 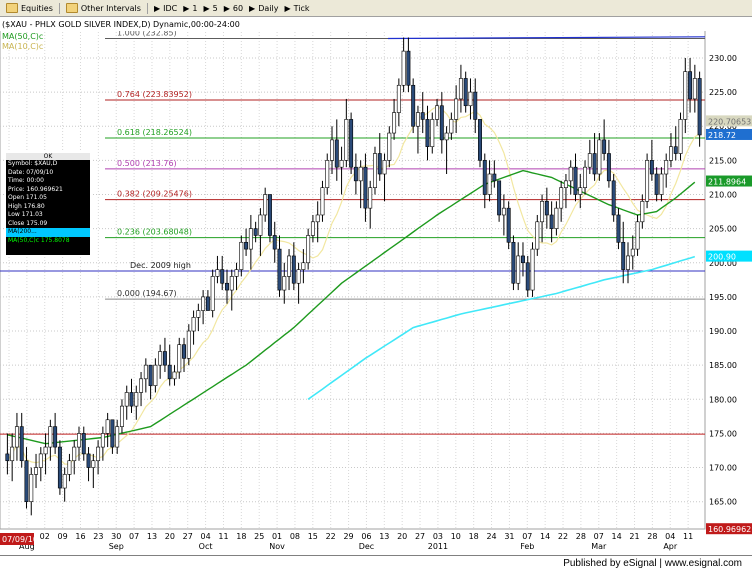 I want to click on interval-5: ▶ 5, so click(x=210, y=8).